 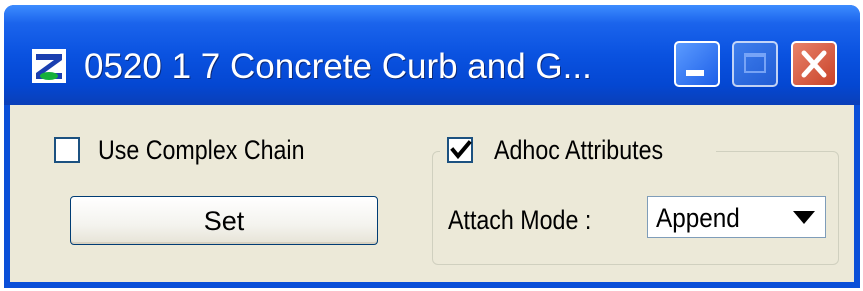 I want to click on adhoc-attributes-checkbox, so click(x=460, y=150).